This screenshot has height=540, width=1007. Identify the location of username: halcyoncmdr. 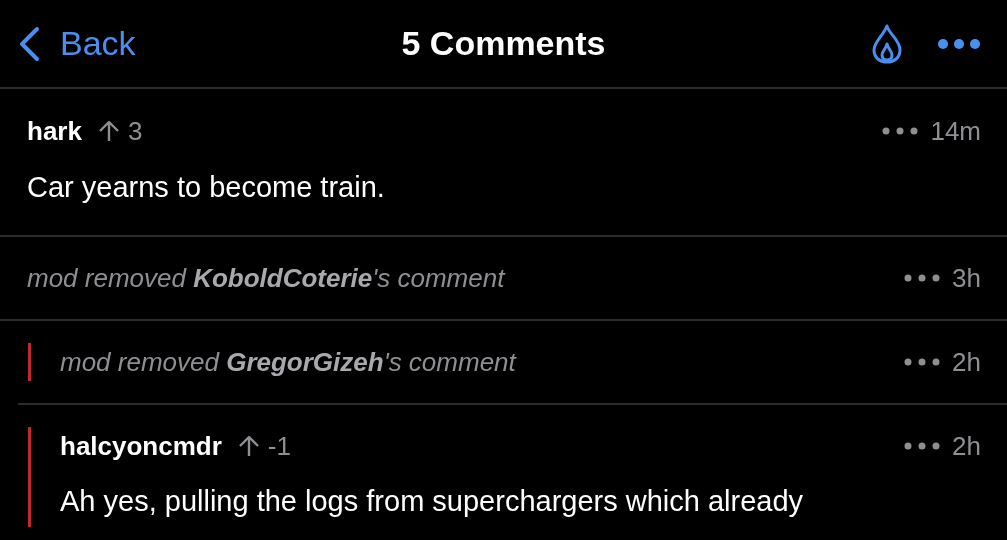
(141, 446).